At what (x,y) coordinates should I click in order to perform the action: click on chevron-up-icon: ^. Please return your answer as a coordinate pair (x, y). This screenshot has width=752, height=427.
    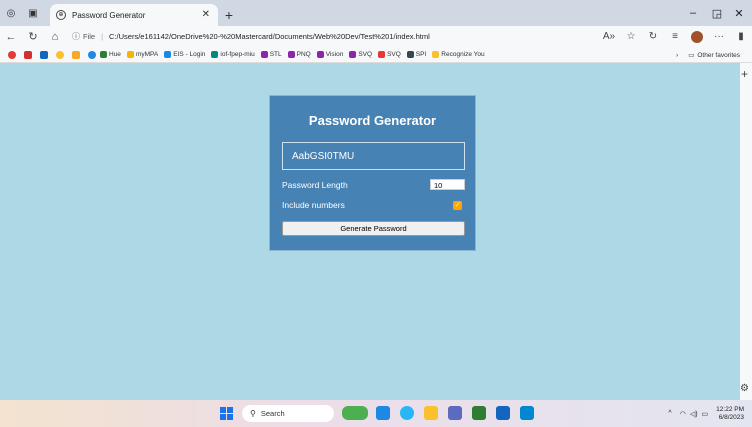
    Looking at the image, I should click on (669, 413).